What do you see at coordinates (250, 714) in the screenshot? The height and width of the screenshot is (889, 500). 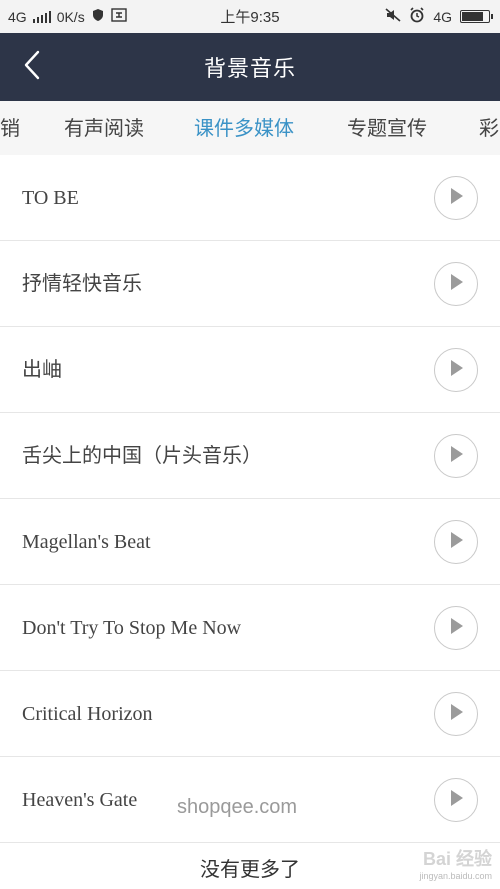 I see `list-item: Critical Horizon` at bounding box center [250, 714].